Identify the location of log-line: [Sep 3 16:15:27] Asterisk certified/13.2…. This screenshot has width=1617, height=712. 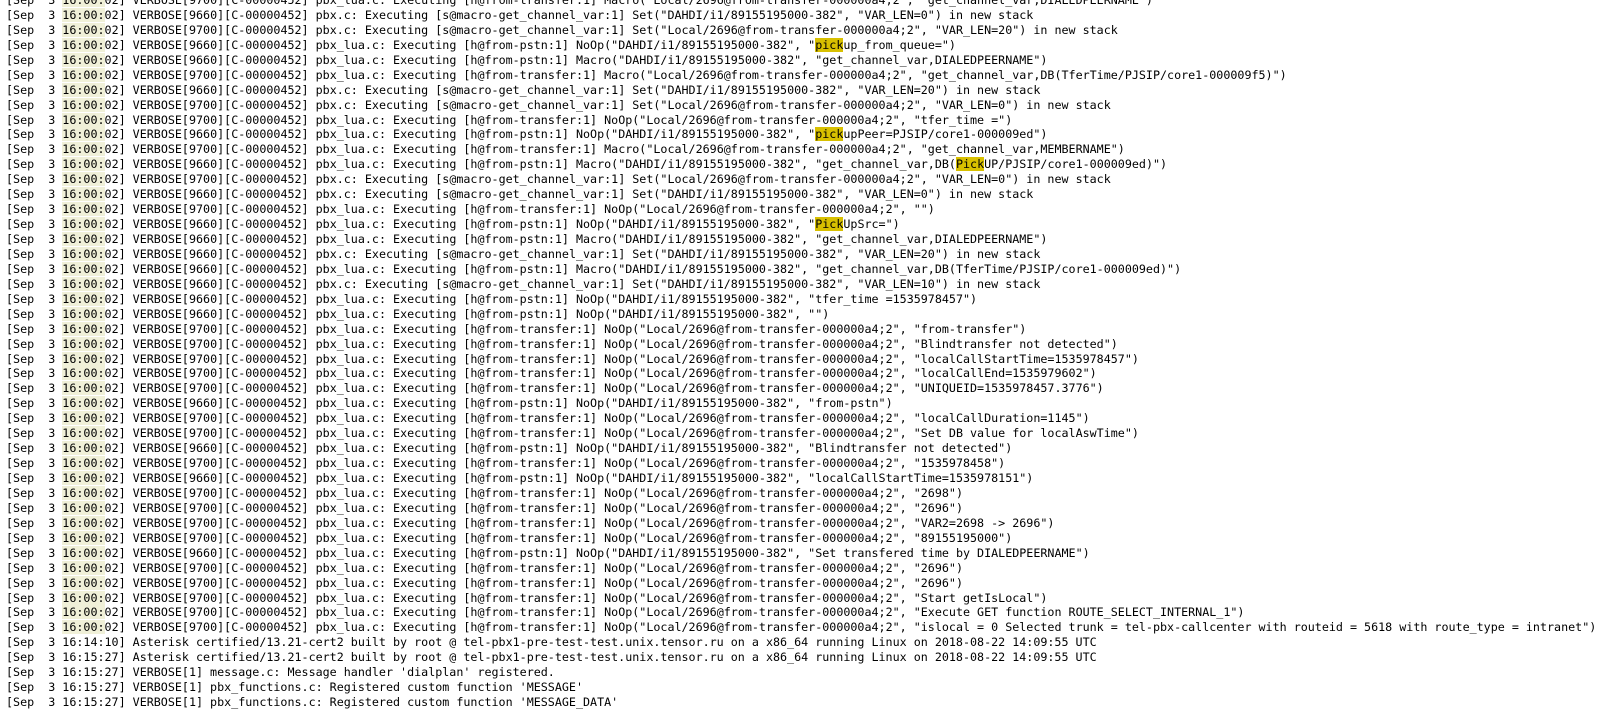
(811, 657).